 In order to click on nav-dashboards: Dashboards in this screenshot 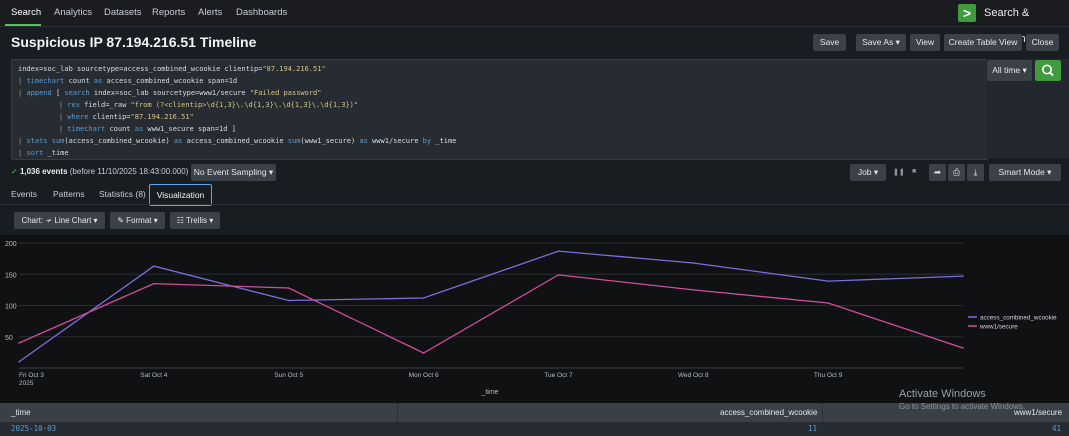, I will do `click(261, 13)`.